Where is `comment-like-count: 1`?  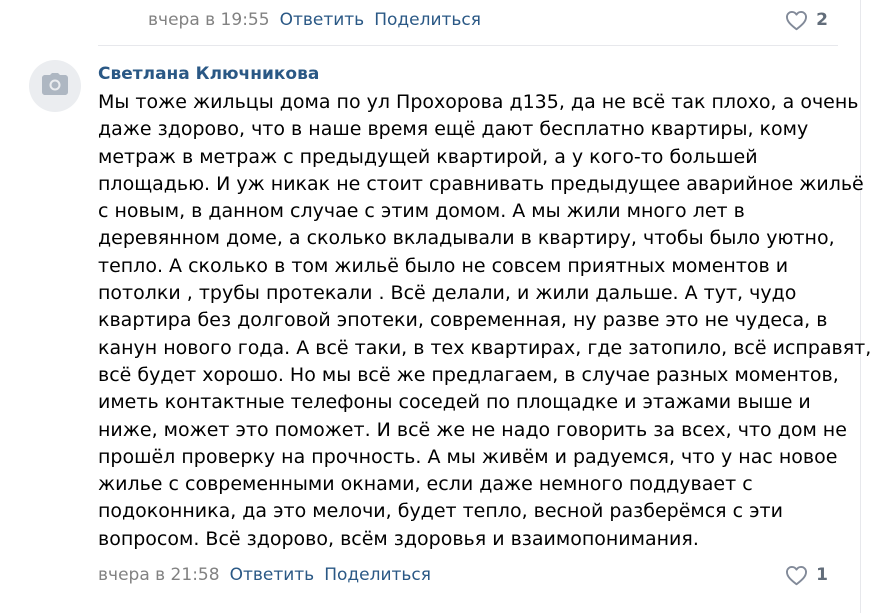
comment-like-count: 1 is located at coordinates (822, 575).